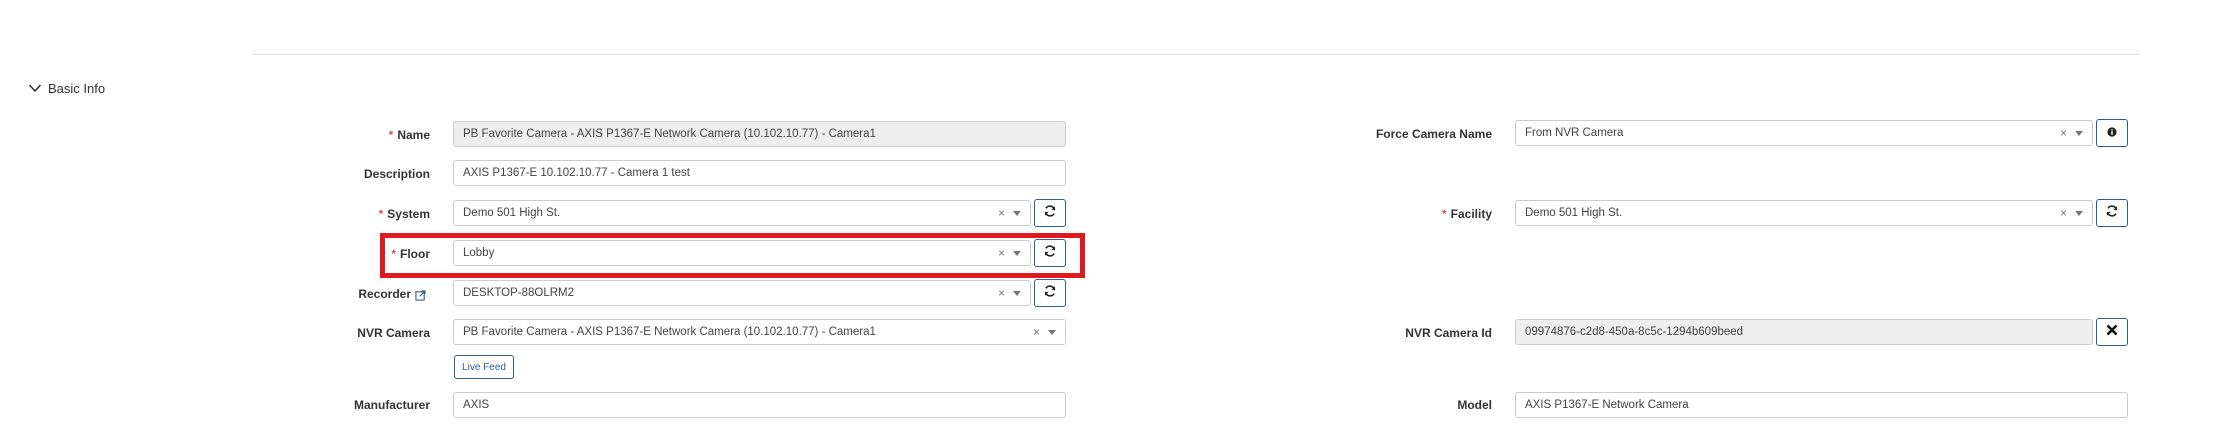  I want to click on recorder-refresh-button, so click(1050, 293).